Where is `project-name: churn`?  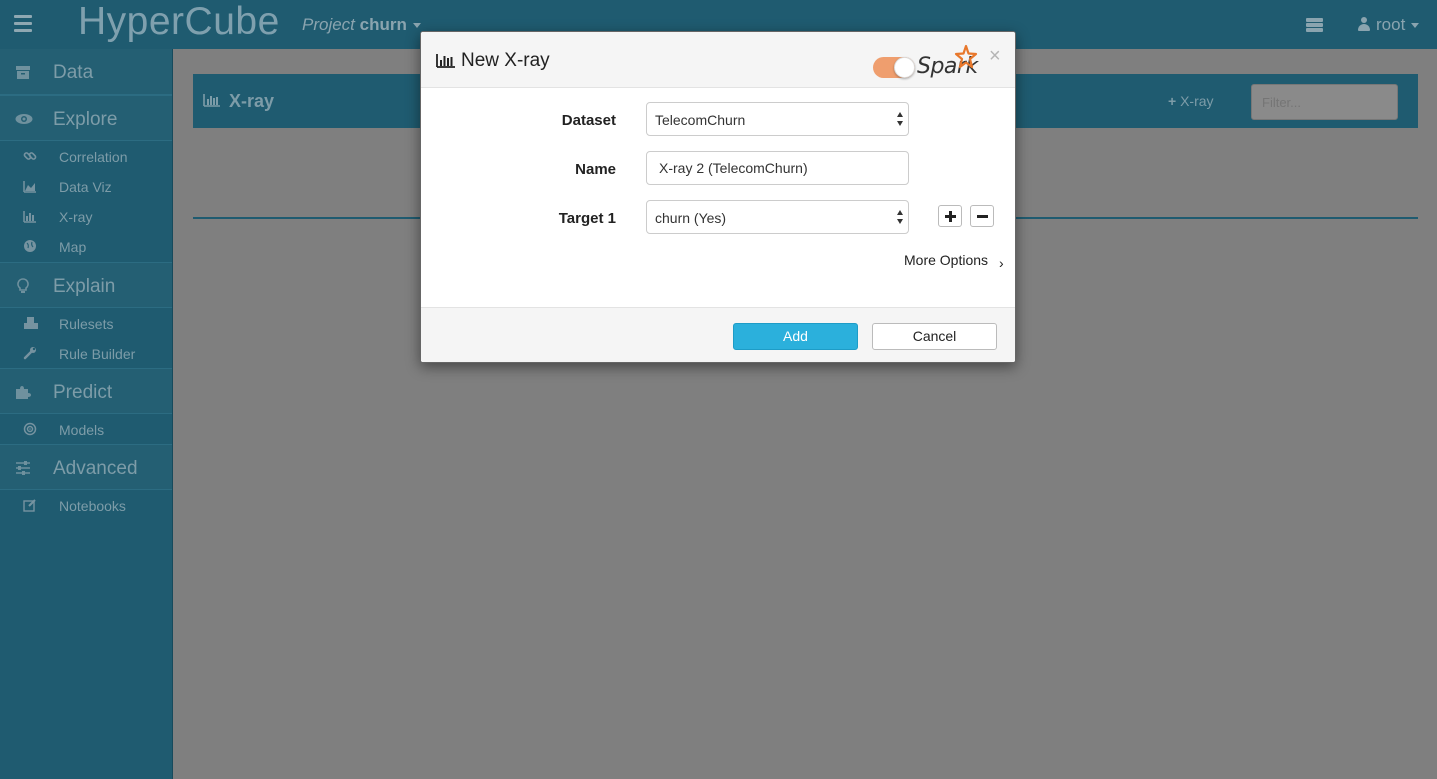
project-name: churn is located at coordinates (383, 24).